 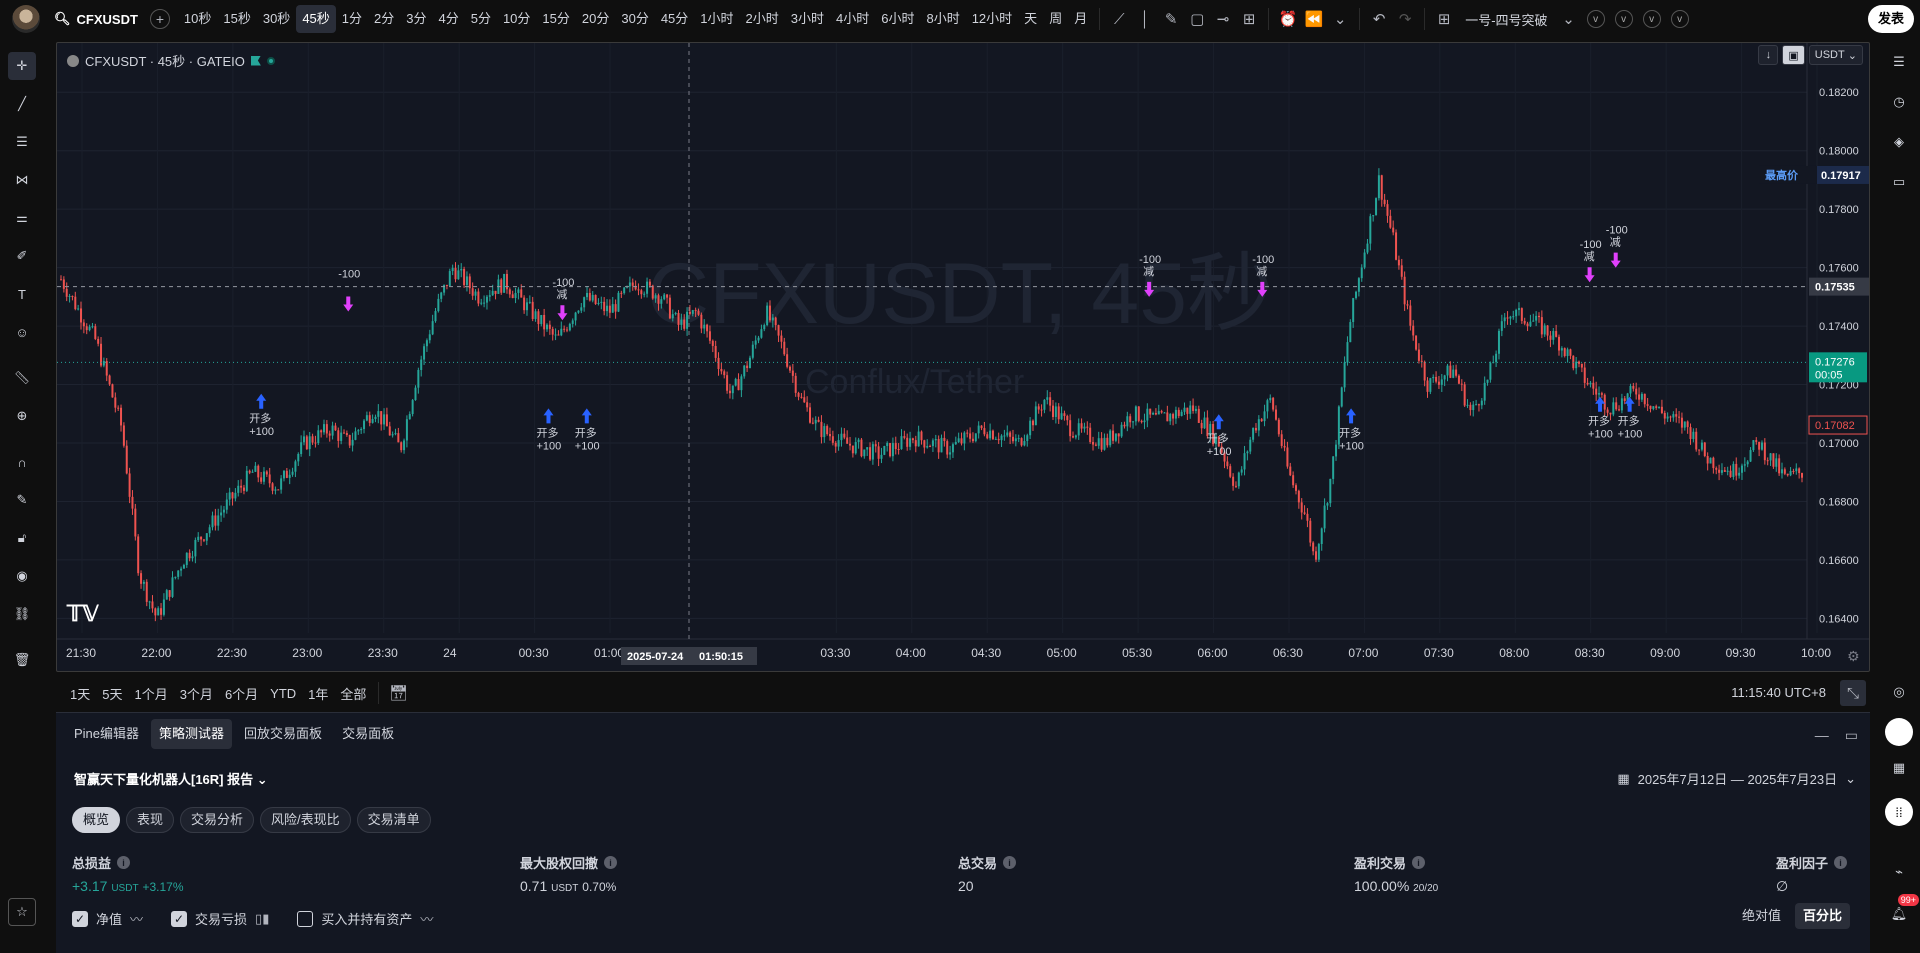 What do you see at coordinates (1595, 19) in the screenshot?
I see `v-button-1: v` at bounding box center [1595, 19].